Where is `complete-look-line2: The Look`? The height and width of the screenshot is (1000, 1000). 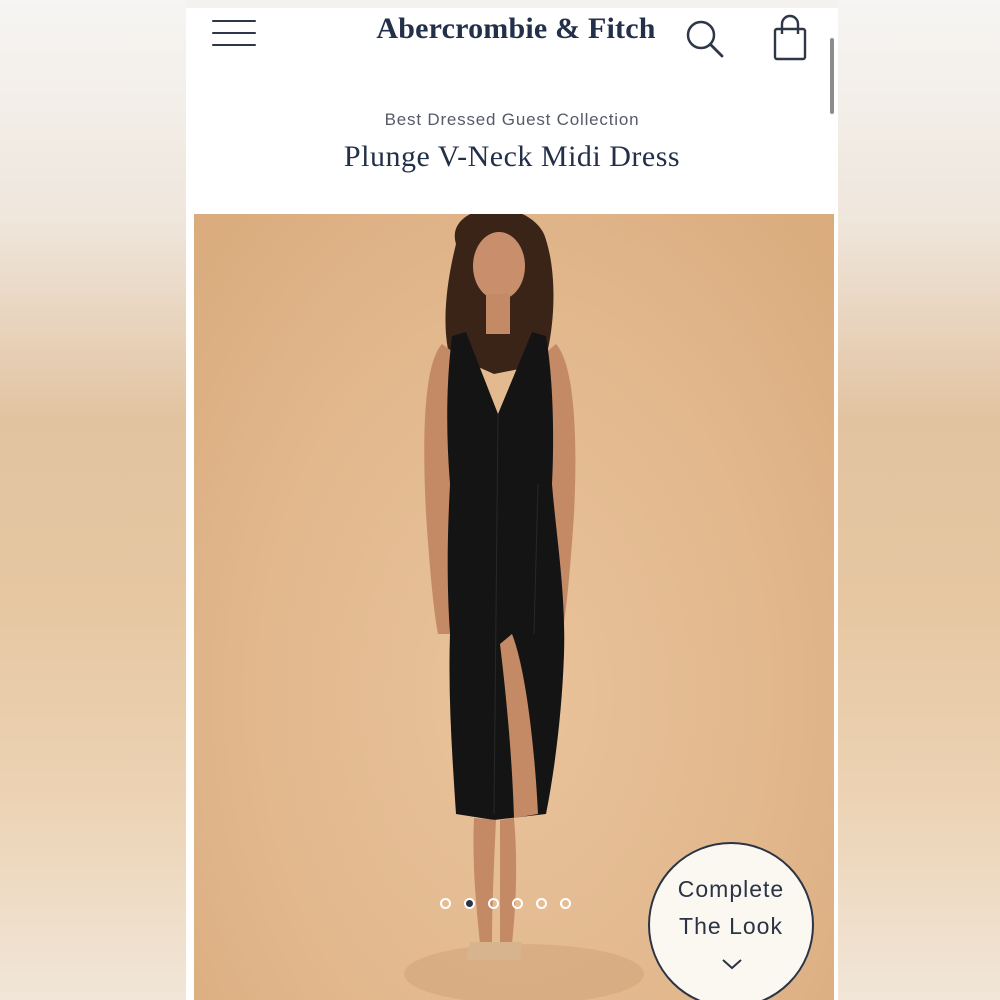
complete-look-line2: The Look is located at coordinates (731, 926).